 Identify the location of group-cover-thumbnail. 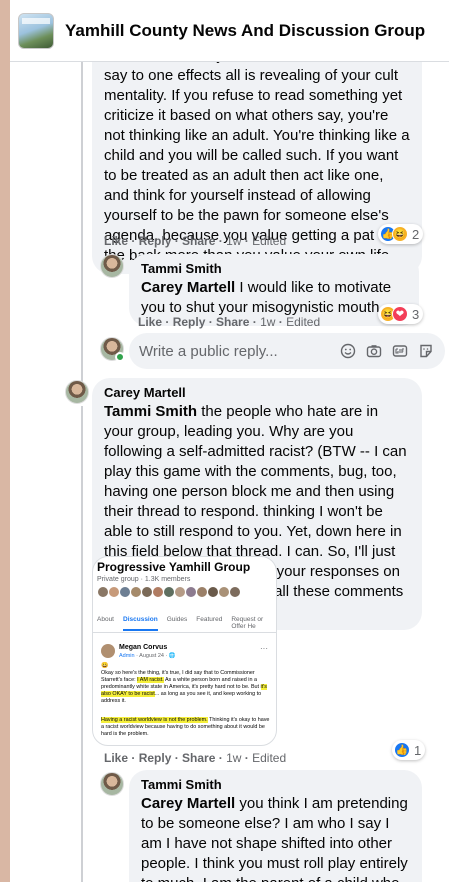
(36, 30).